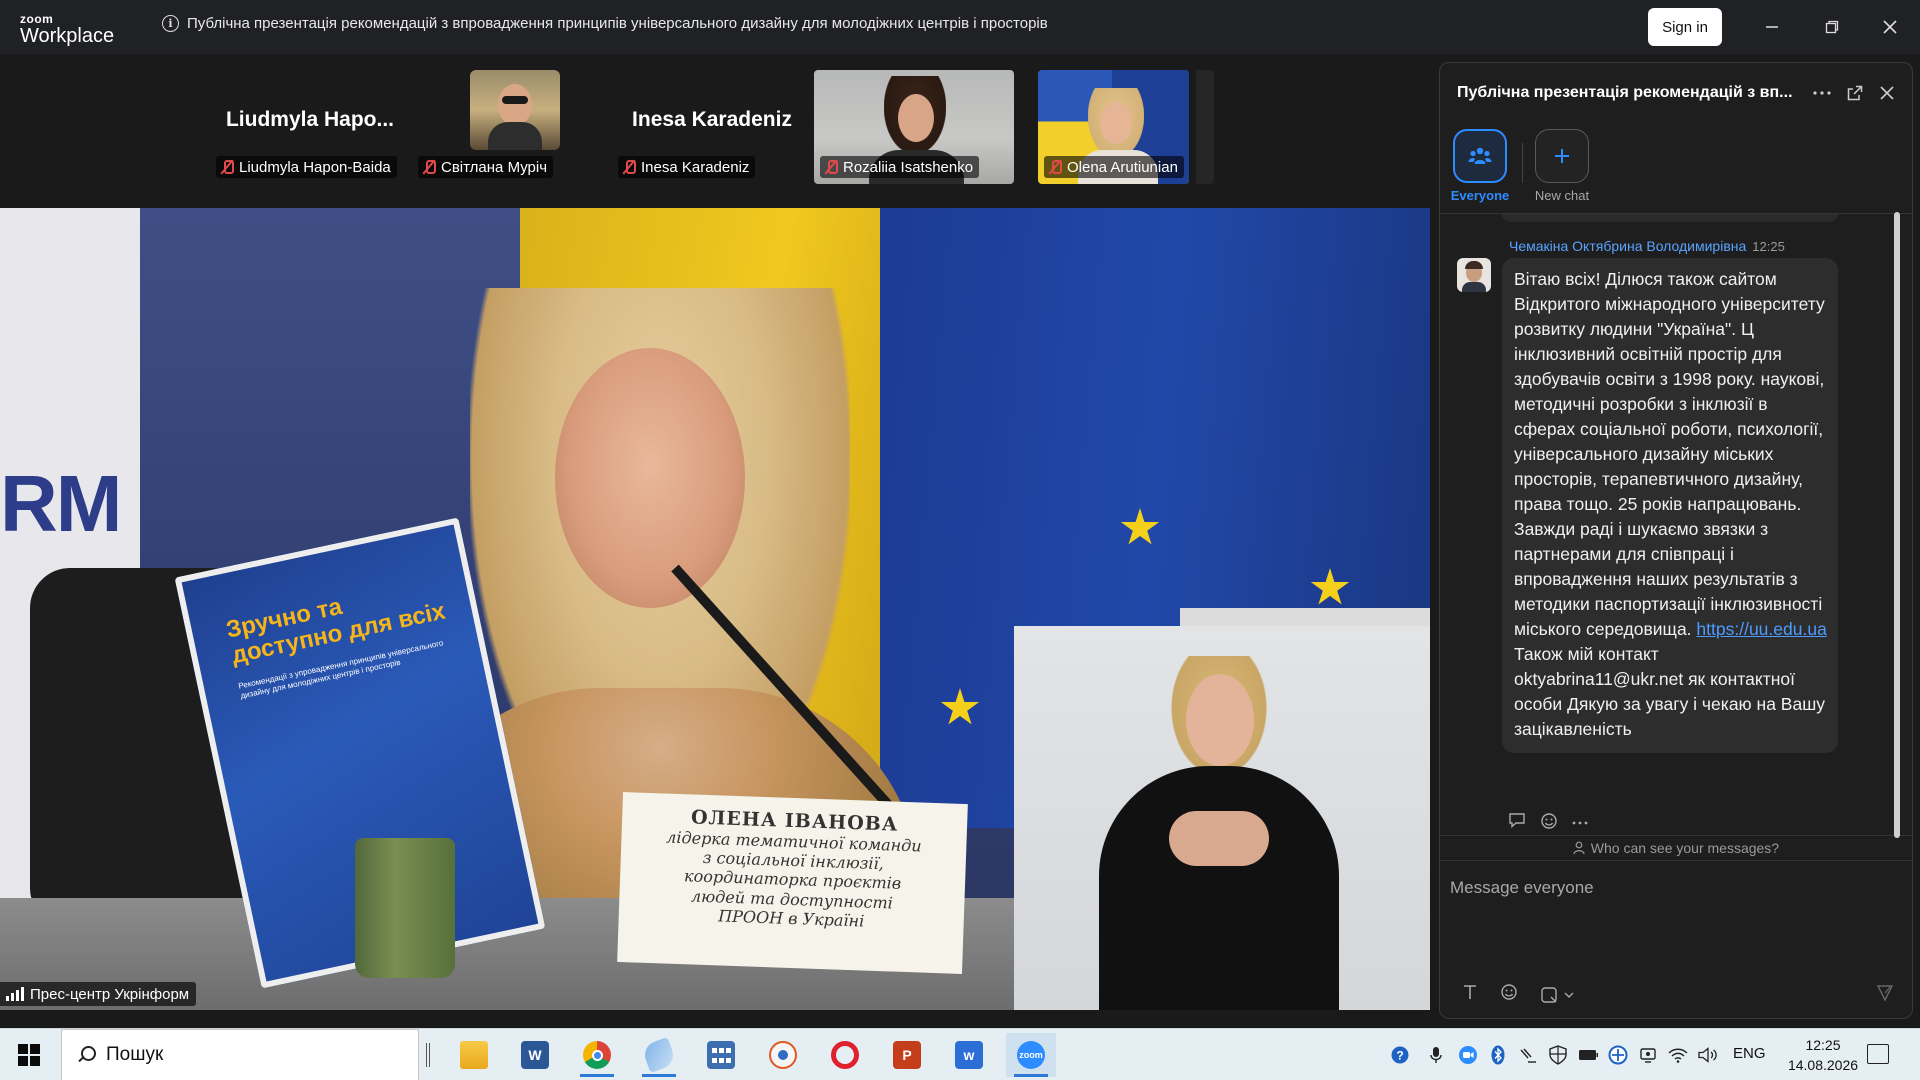  What do you see at coordinates (1761, 629) in the screenshot?
I see `message-link: https://uu.edu.ua` at bounding box center [1761, 629].